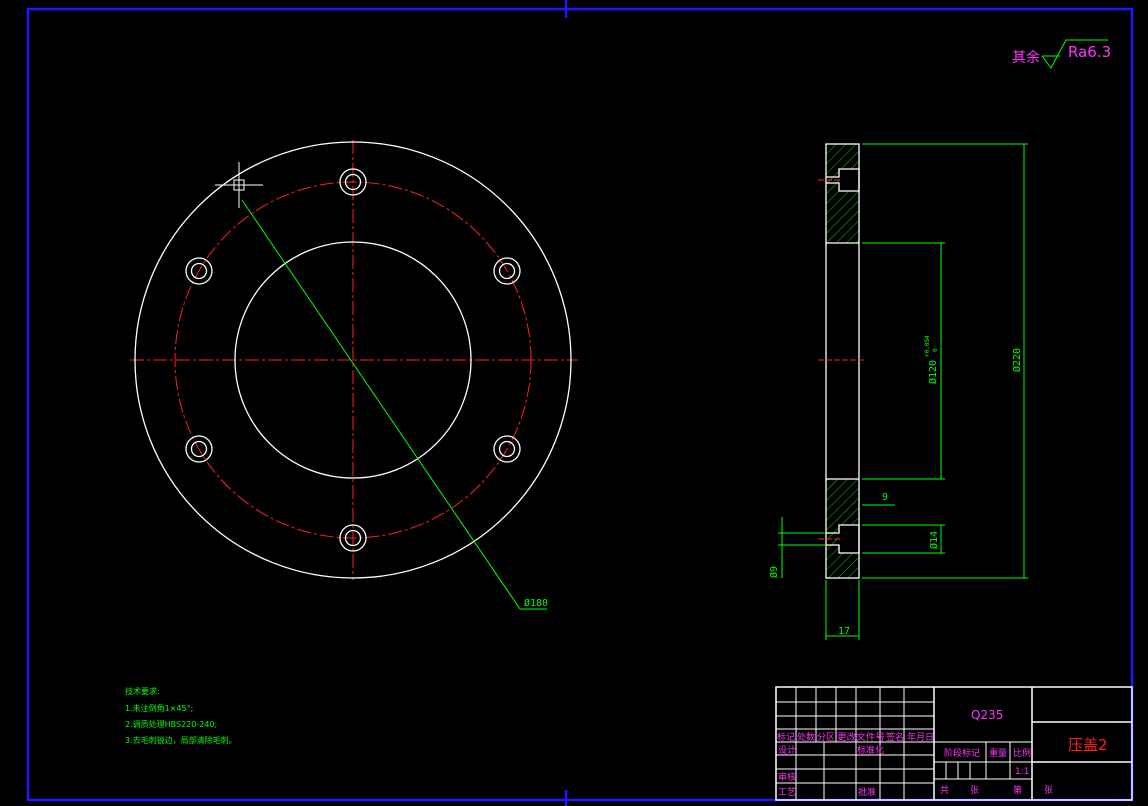 Image resolution: width=1148 pixels, height=806 pixels. What do you see at coordinates (1017, 790) in the screenshot?
I see `sheet-no-label: 第` at bounding box center [1017, 790].